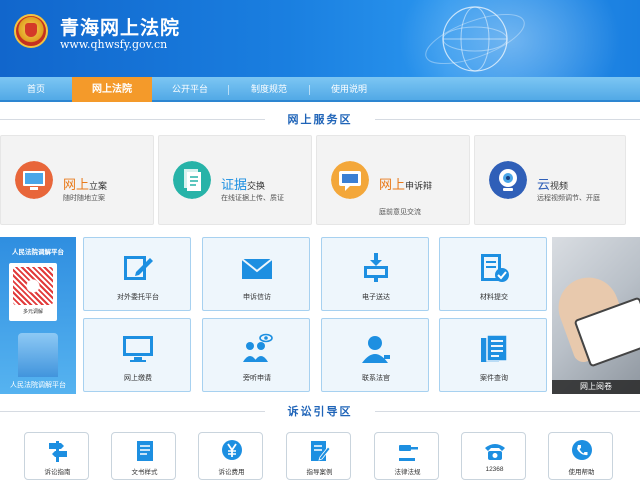 Image resolution: width=640 pixels, height=481 pixels. Describe the element at coordinates (508, 180) in the screenshot. I see `webcam-icon` at that location.